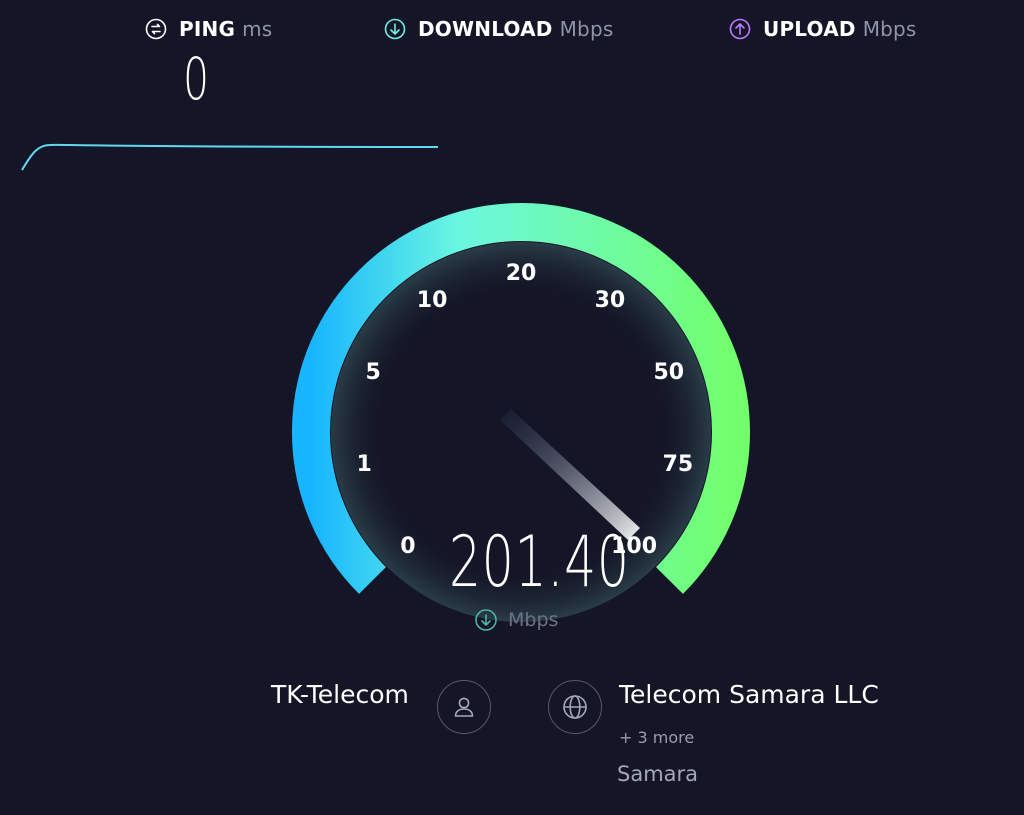 The height and width of the screenshot is (815, 1024). I want to click on download-unit: Mbps, so click(586, 29).